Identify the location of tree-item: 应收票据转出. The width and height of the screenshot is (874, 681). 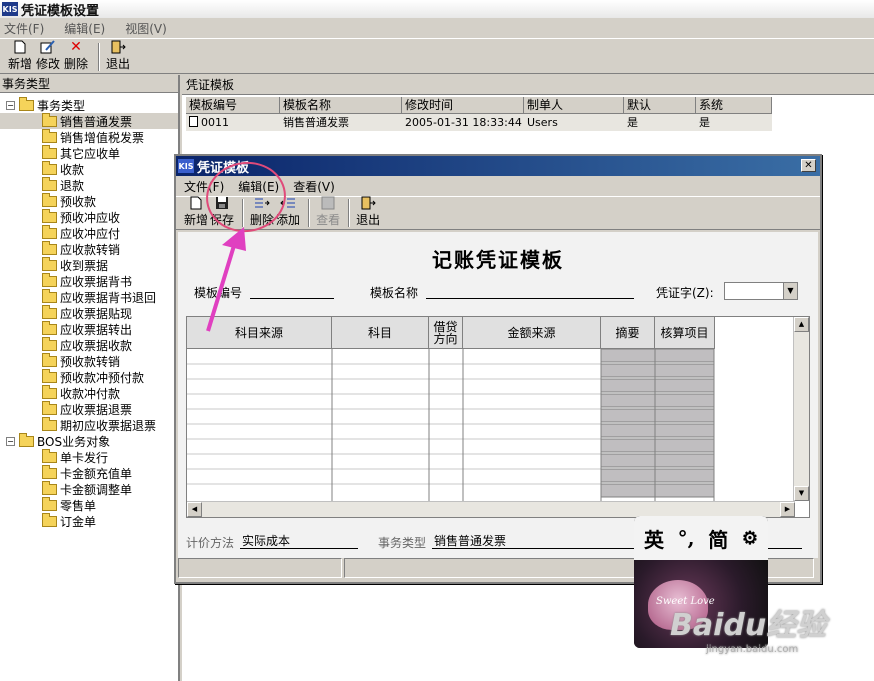
(89, 328).